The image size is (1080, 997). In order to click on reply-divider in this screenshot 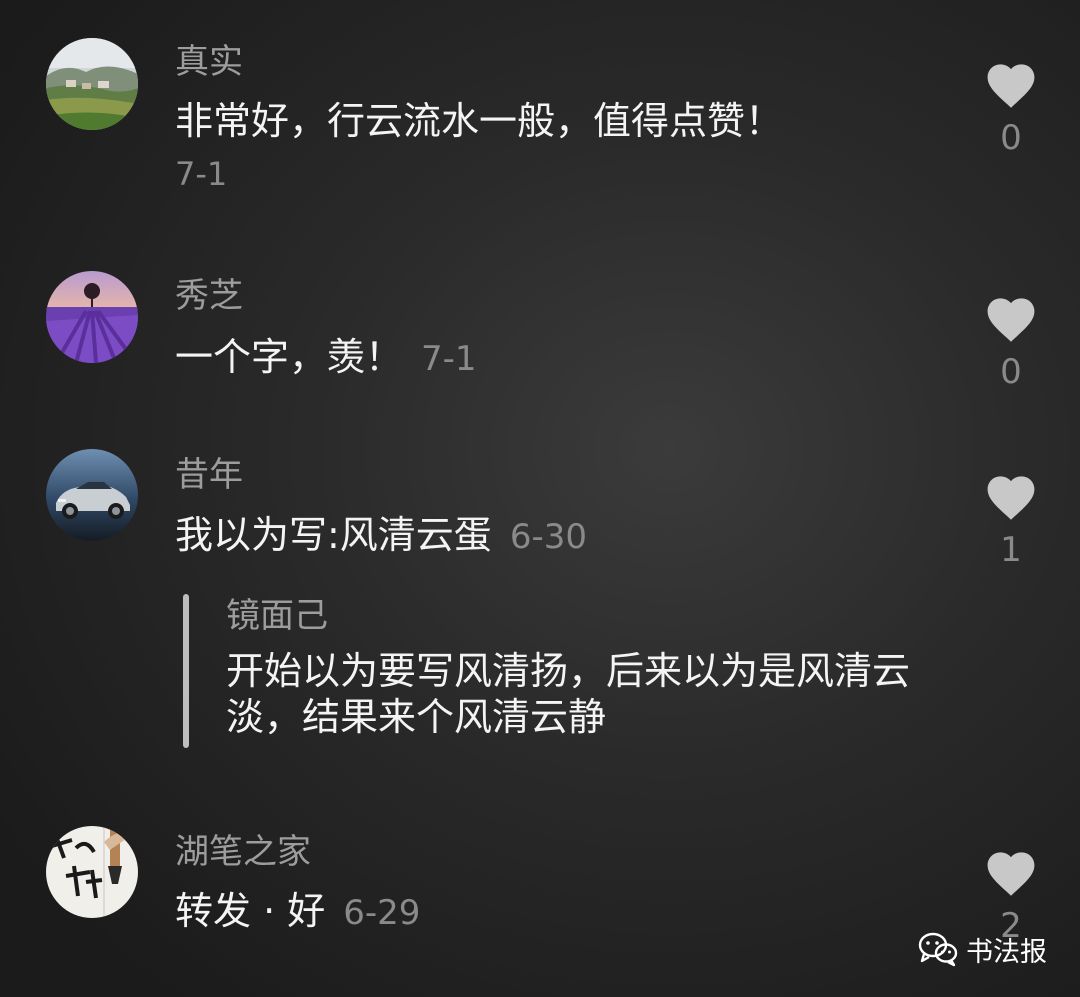, I will do `click(186, 671)`.